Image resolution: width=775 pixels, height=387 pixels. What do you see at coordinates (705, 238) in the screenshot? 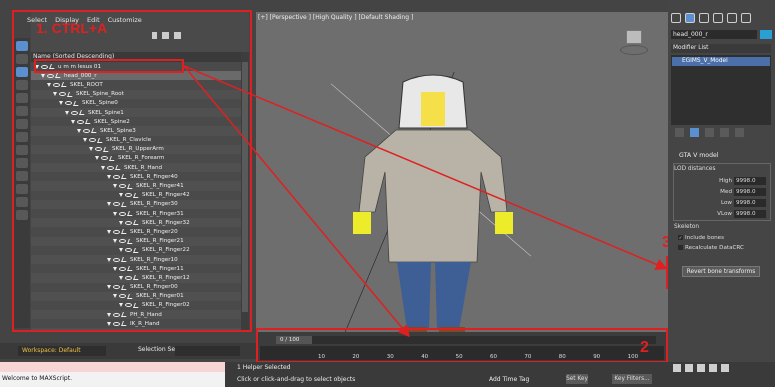
I see `checkbox-label: Include bones` at bounding box center [705, 238].